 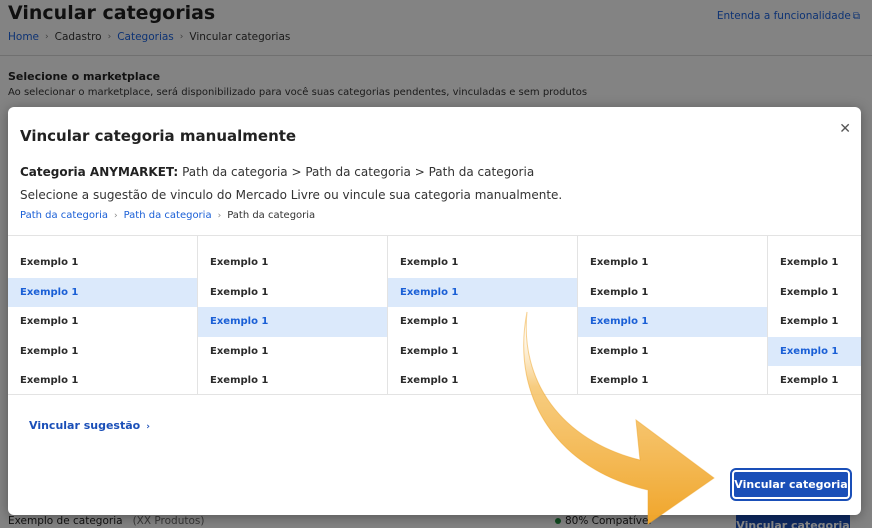 What do you see at coordinates (791, 484) in the screenshot?
I see `link-category-button: Vincular categoria` at bounding box center [791, 484].